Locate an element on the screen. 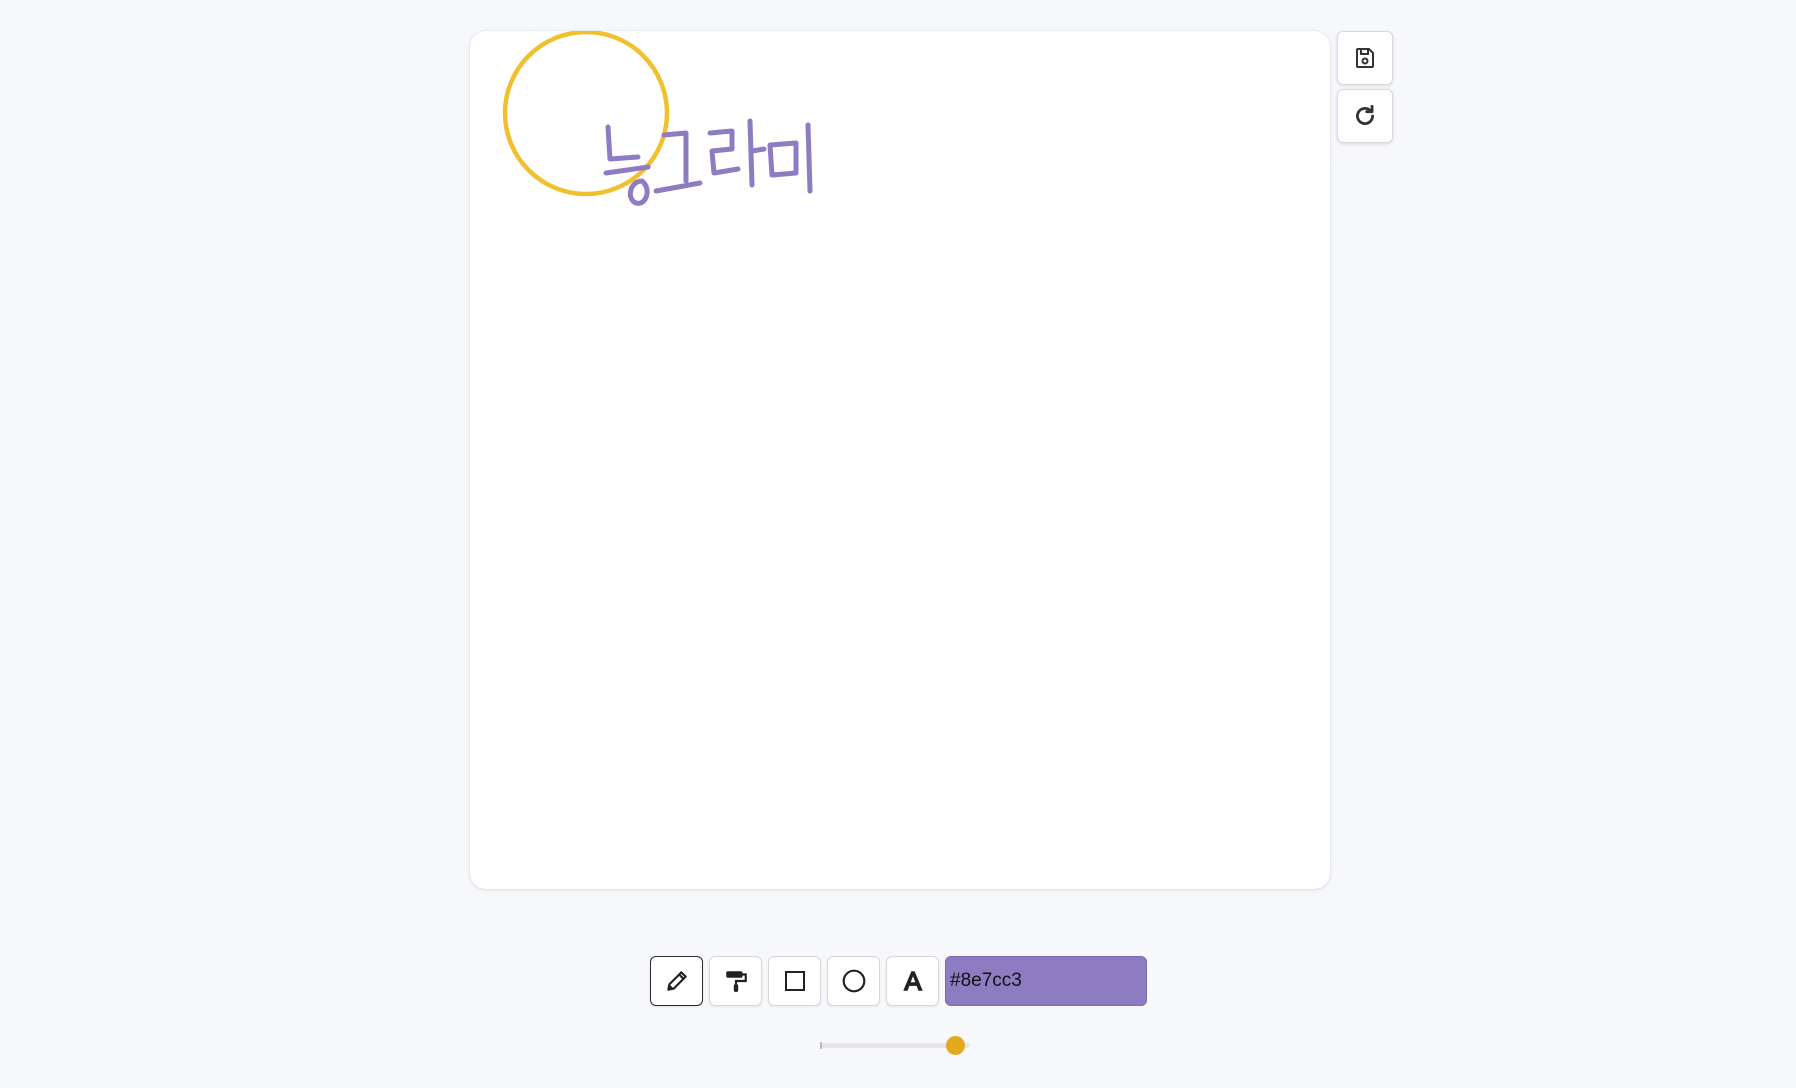 This screenshot has height=1088, width=1796. toolbar is located at coordinates (898, 981).